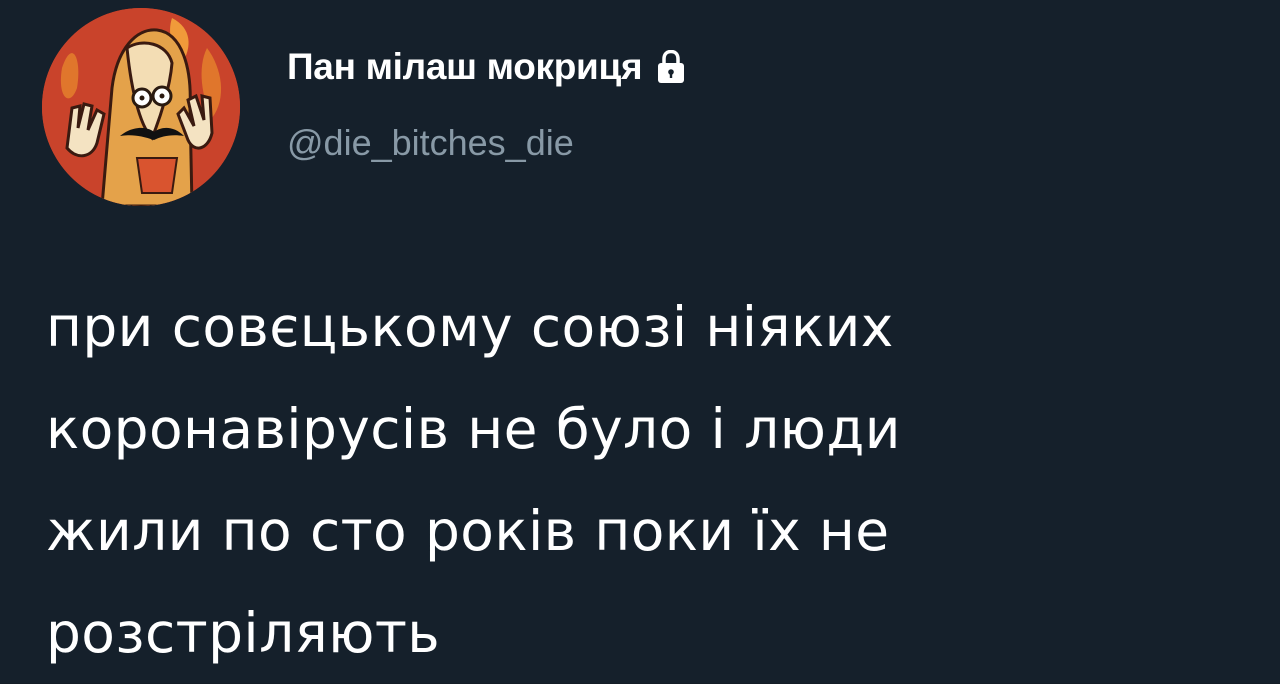  Describe the element at coordinates (486, 102) in the screenshot. I see `tweet-author: Пан мілаш мокриця @die_bitches_die` at that location.